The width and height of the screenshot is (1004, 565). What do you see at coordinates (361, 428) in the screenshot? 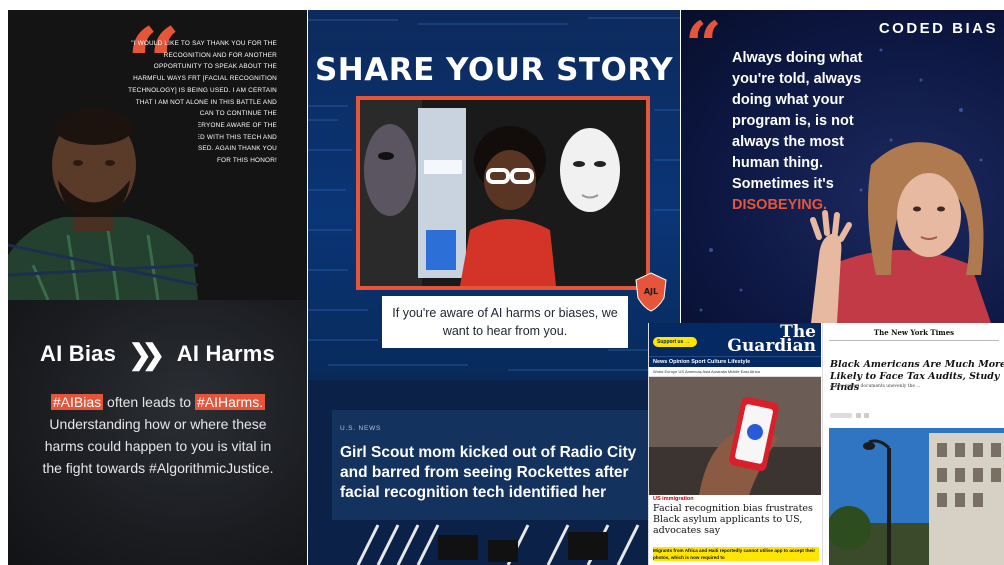
I see `news-section-label: U.S. NEWS` at bounding box center [361, 428].